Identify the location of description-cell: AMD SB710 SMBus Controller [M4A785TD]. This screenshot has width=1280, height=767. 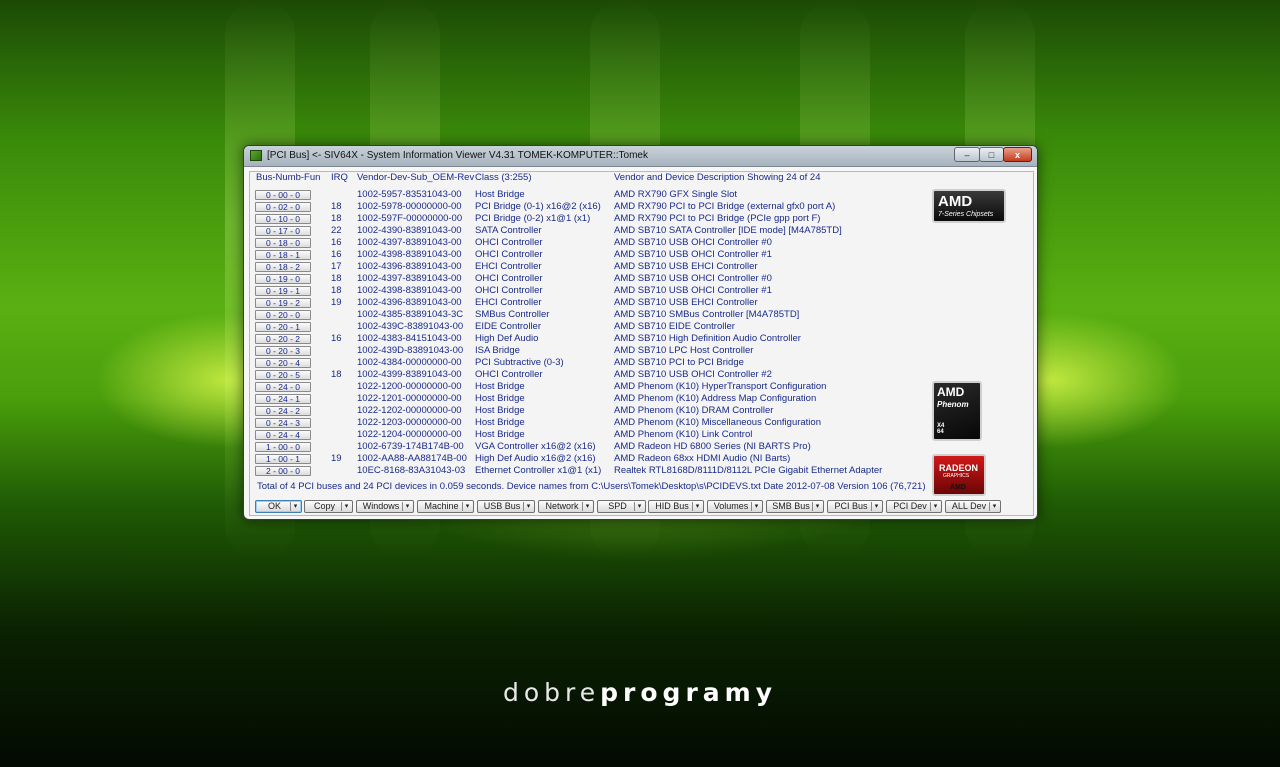
(707, 315).